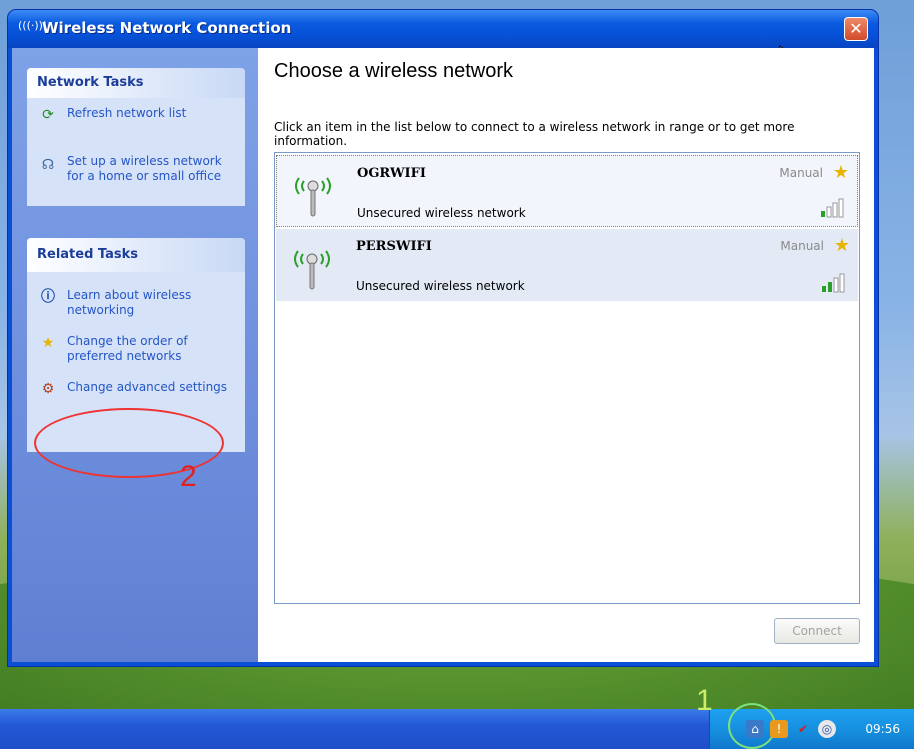 This screenshot has width=914, height=749. What do you see at coordinates (827, 729) in the screenshot?
I see `volume-tray-icon: ◎` at bounding box center [827, 729].